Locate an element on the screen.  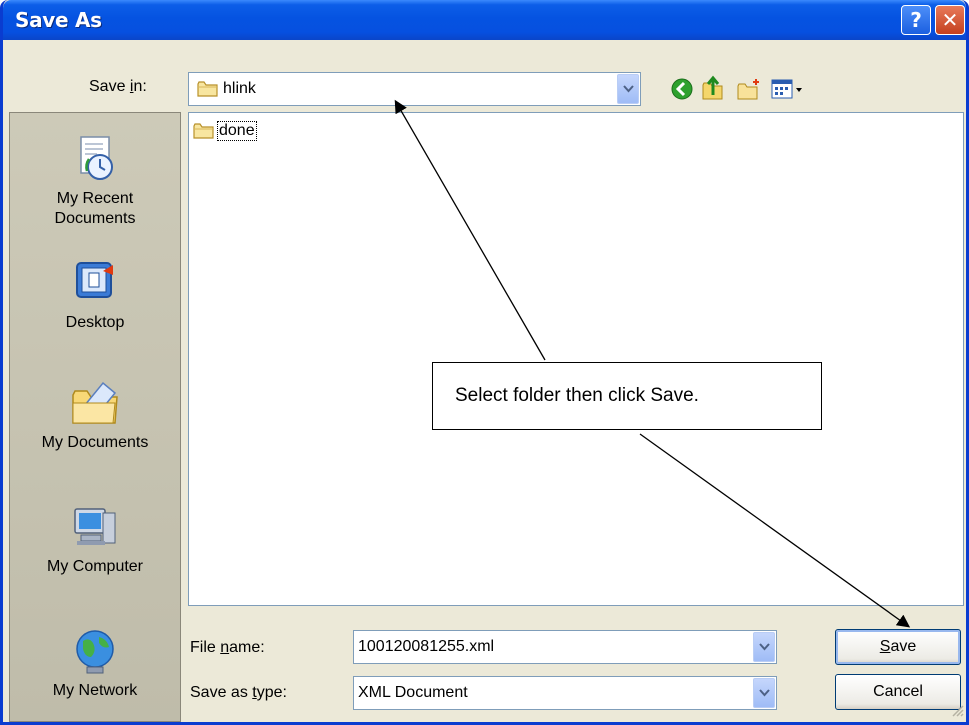
file-name-label-text: File is located at coordinates (205, 647).